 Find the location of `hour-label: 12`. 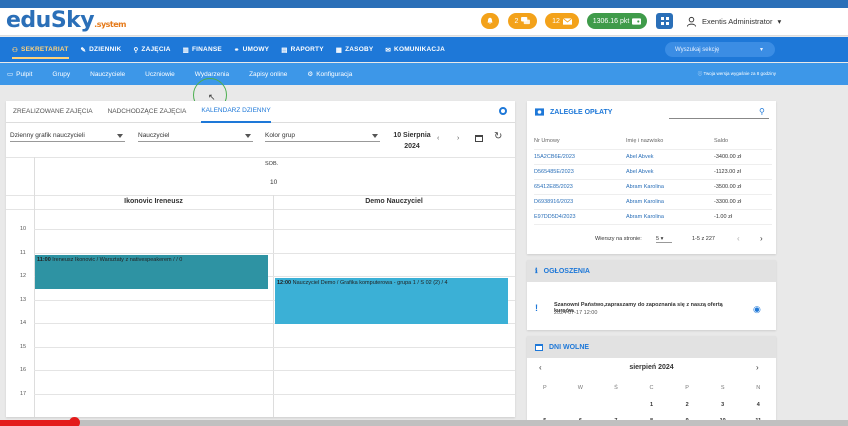

hour-label: 12 is located at coordinates (23, 276).